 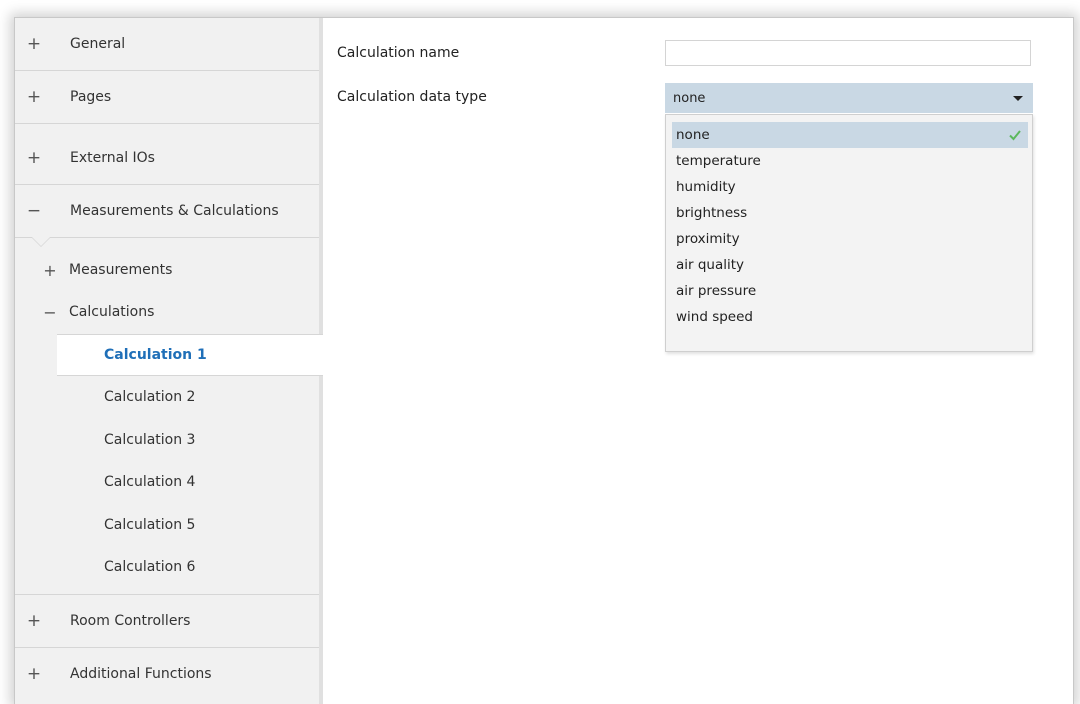 What do you see at coordinates (112, 158) in the screenshot?
I see `sidebar-group-label: External IOs` at bounding box center [112, 158].